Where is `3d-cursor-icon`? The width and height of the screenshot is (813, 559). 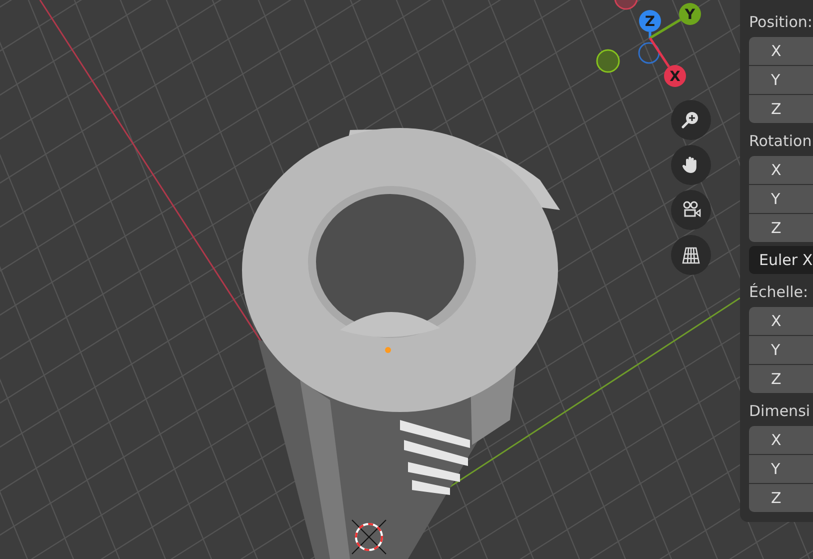 3d-cursor-icon is located at coordinates (369, 537).